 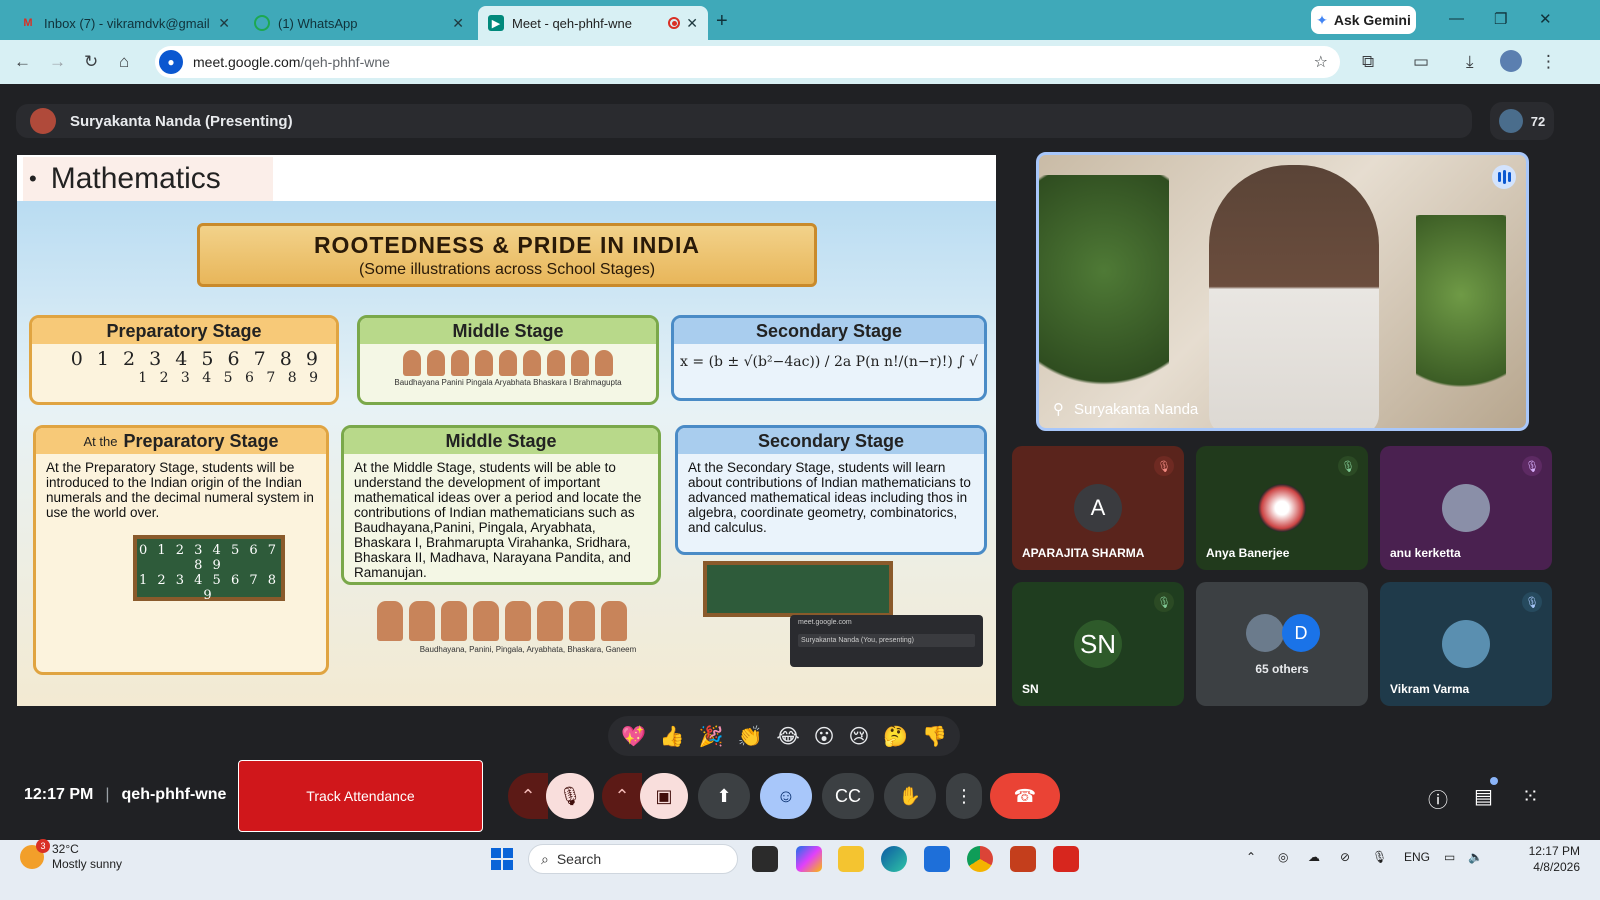 What do you see at coordinates (1456, 18) in the screenshot?
I see `minimize-icon: —` at bounding box center [1456, 18].